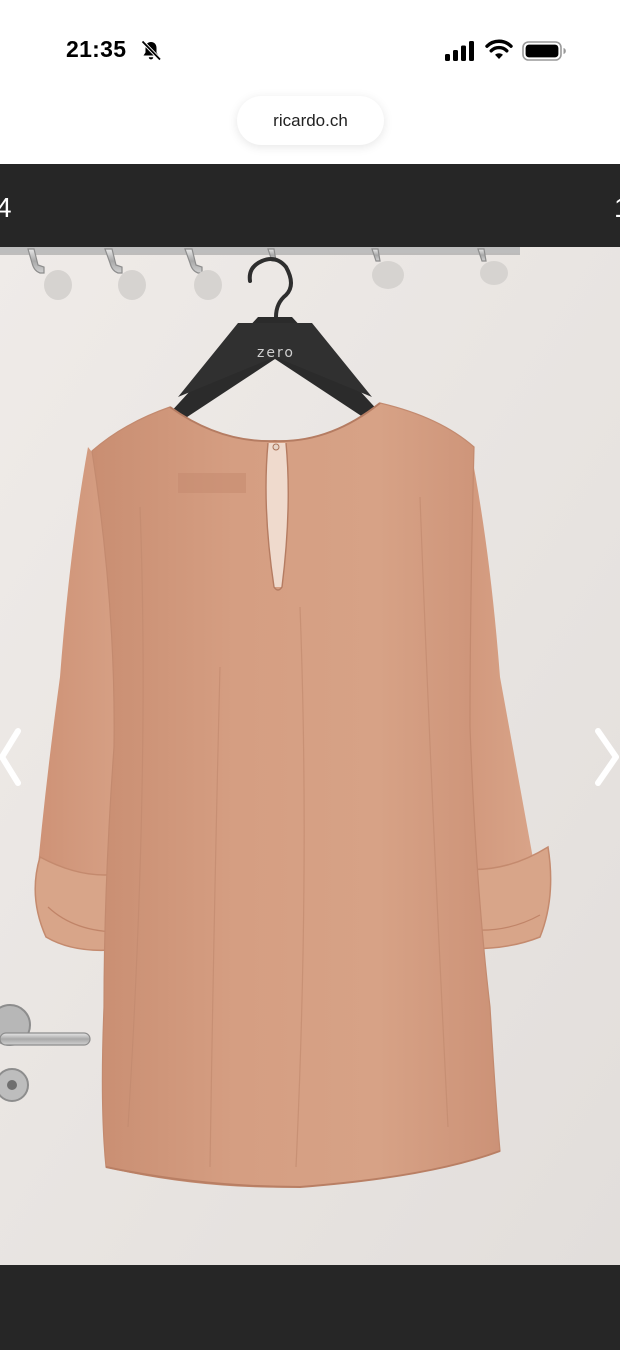 This screenshot has width=620, height=1350. I want to click on url-text: ricardo.ch, so click(310, 120).